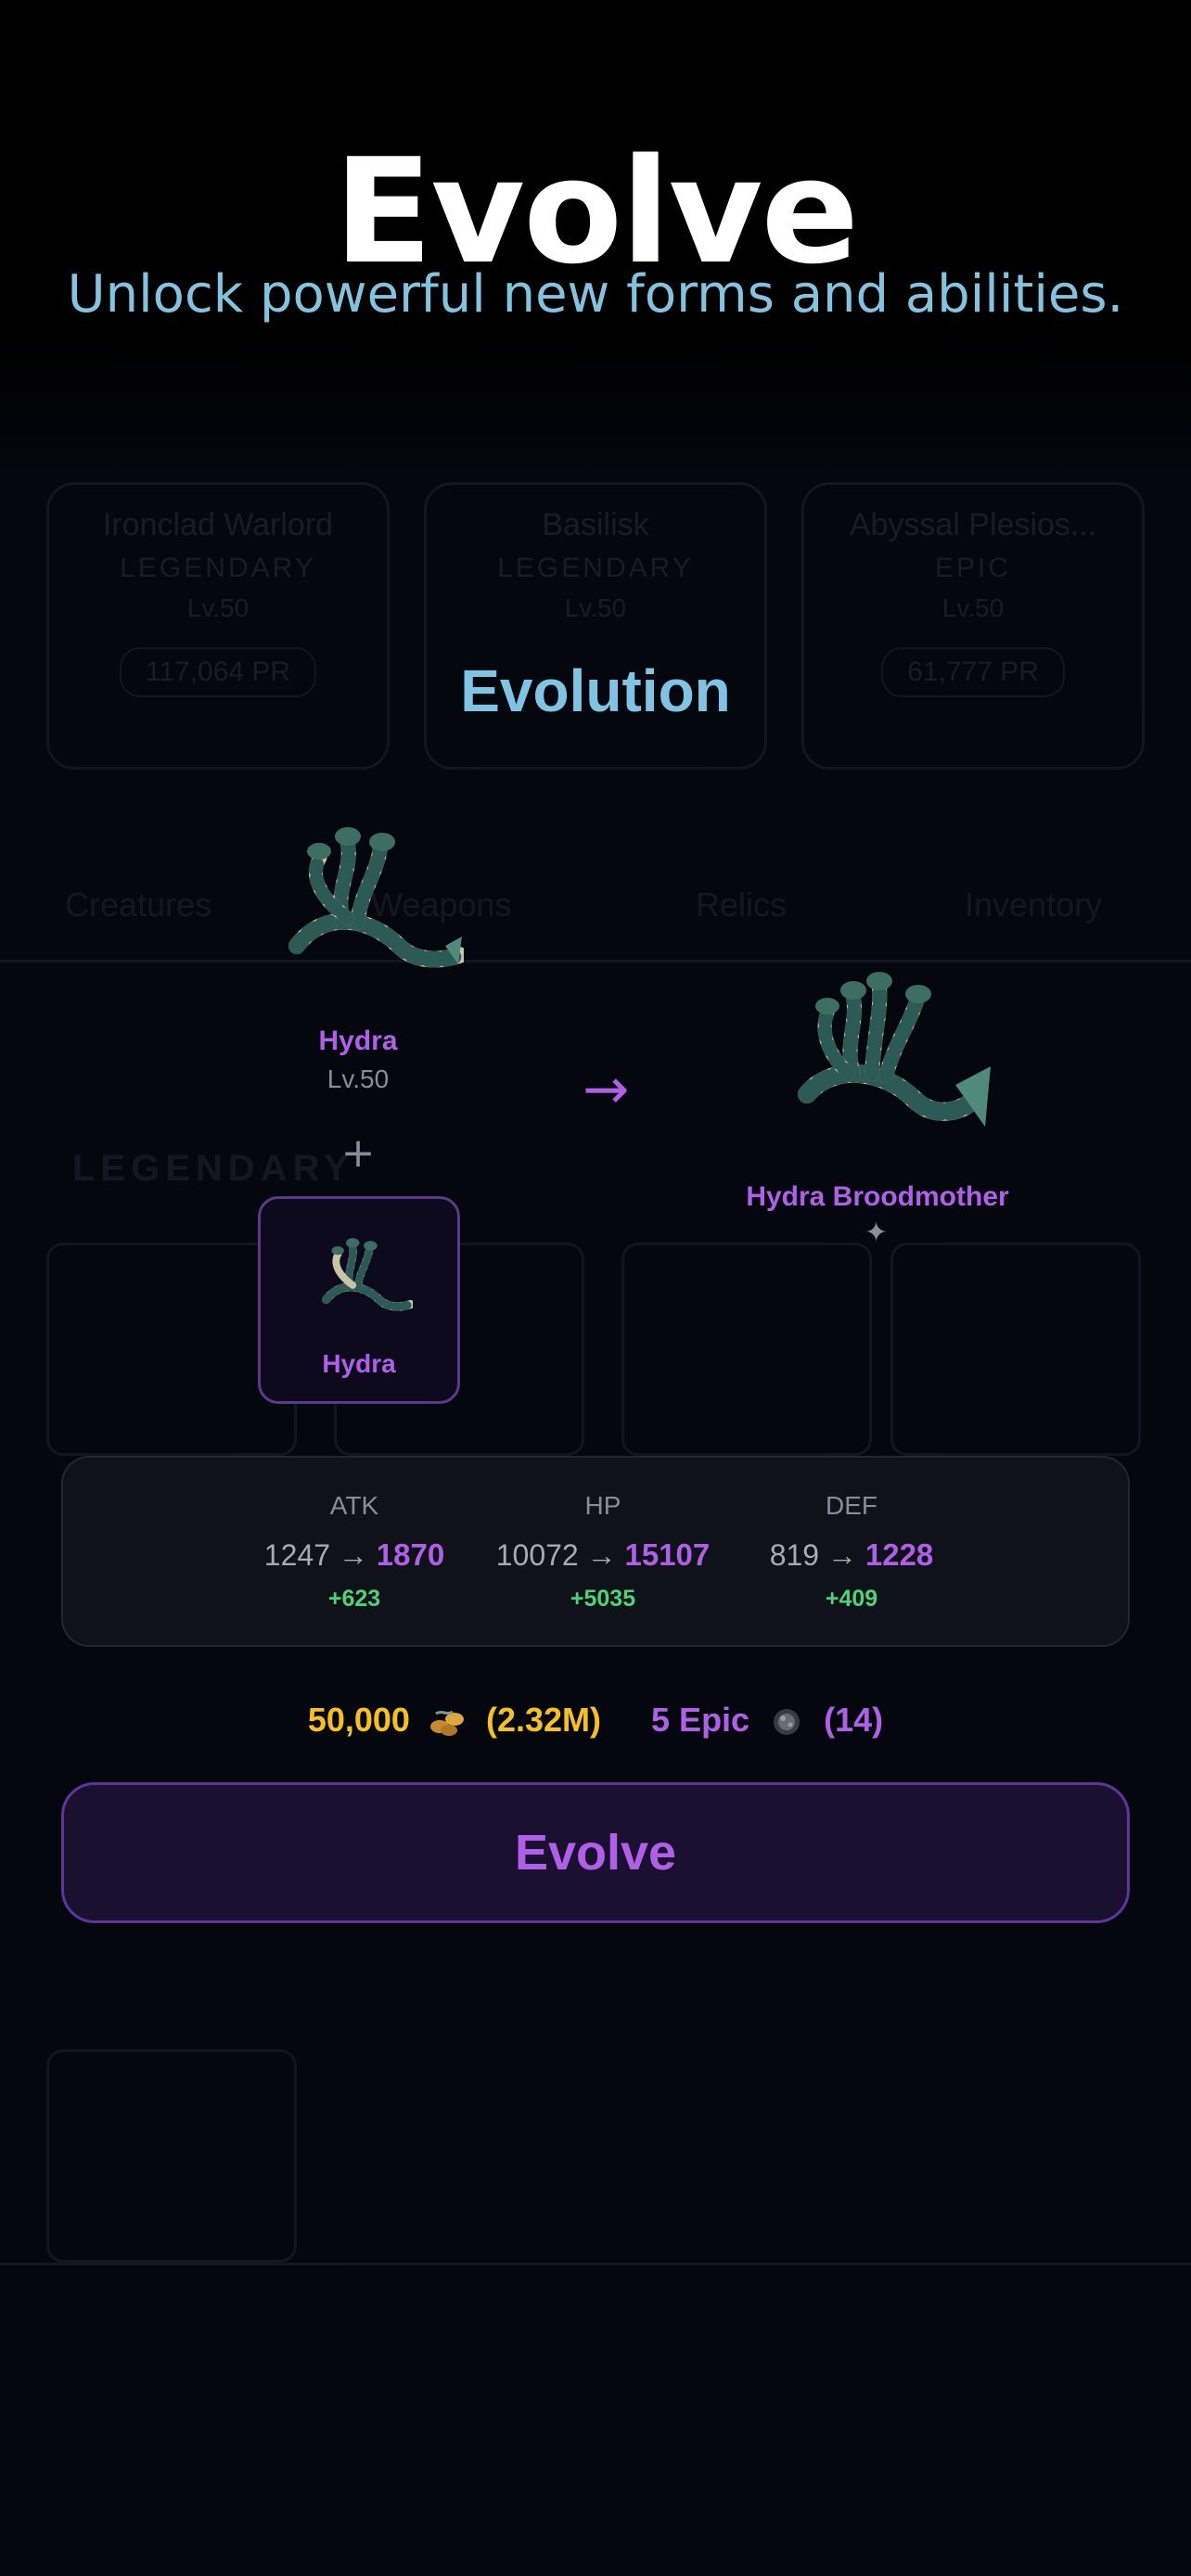  I want to click on source-creature-name: Hydra, so click(358, 1041).